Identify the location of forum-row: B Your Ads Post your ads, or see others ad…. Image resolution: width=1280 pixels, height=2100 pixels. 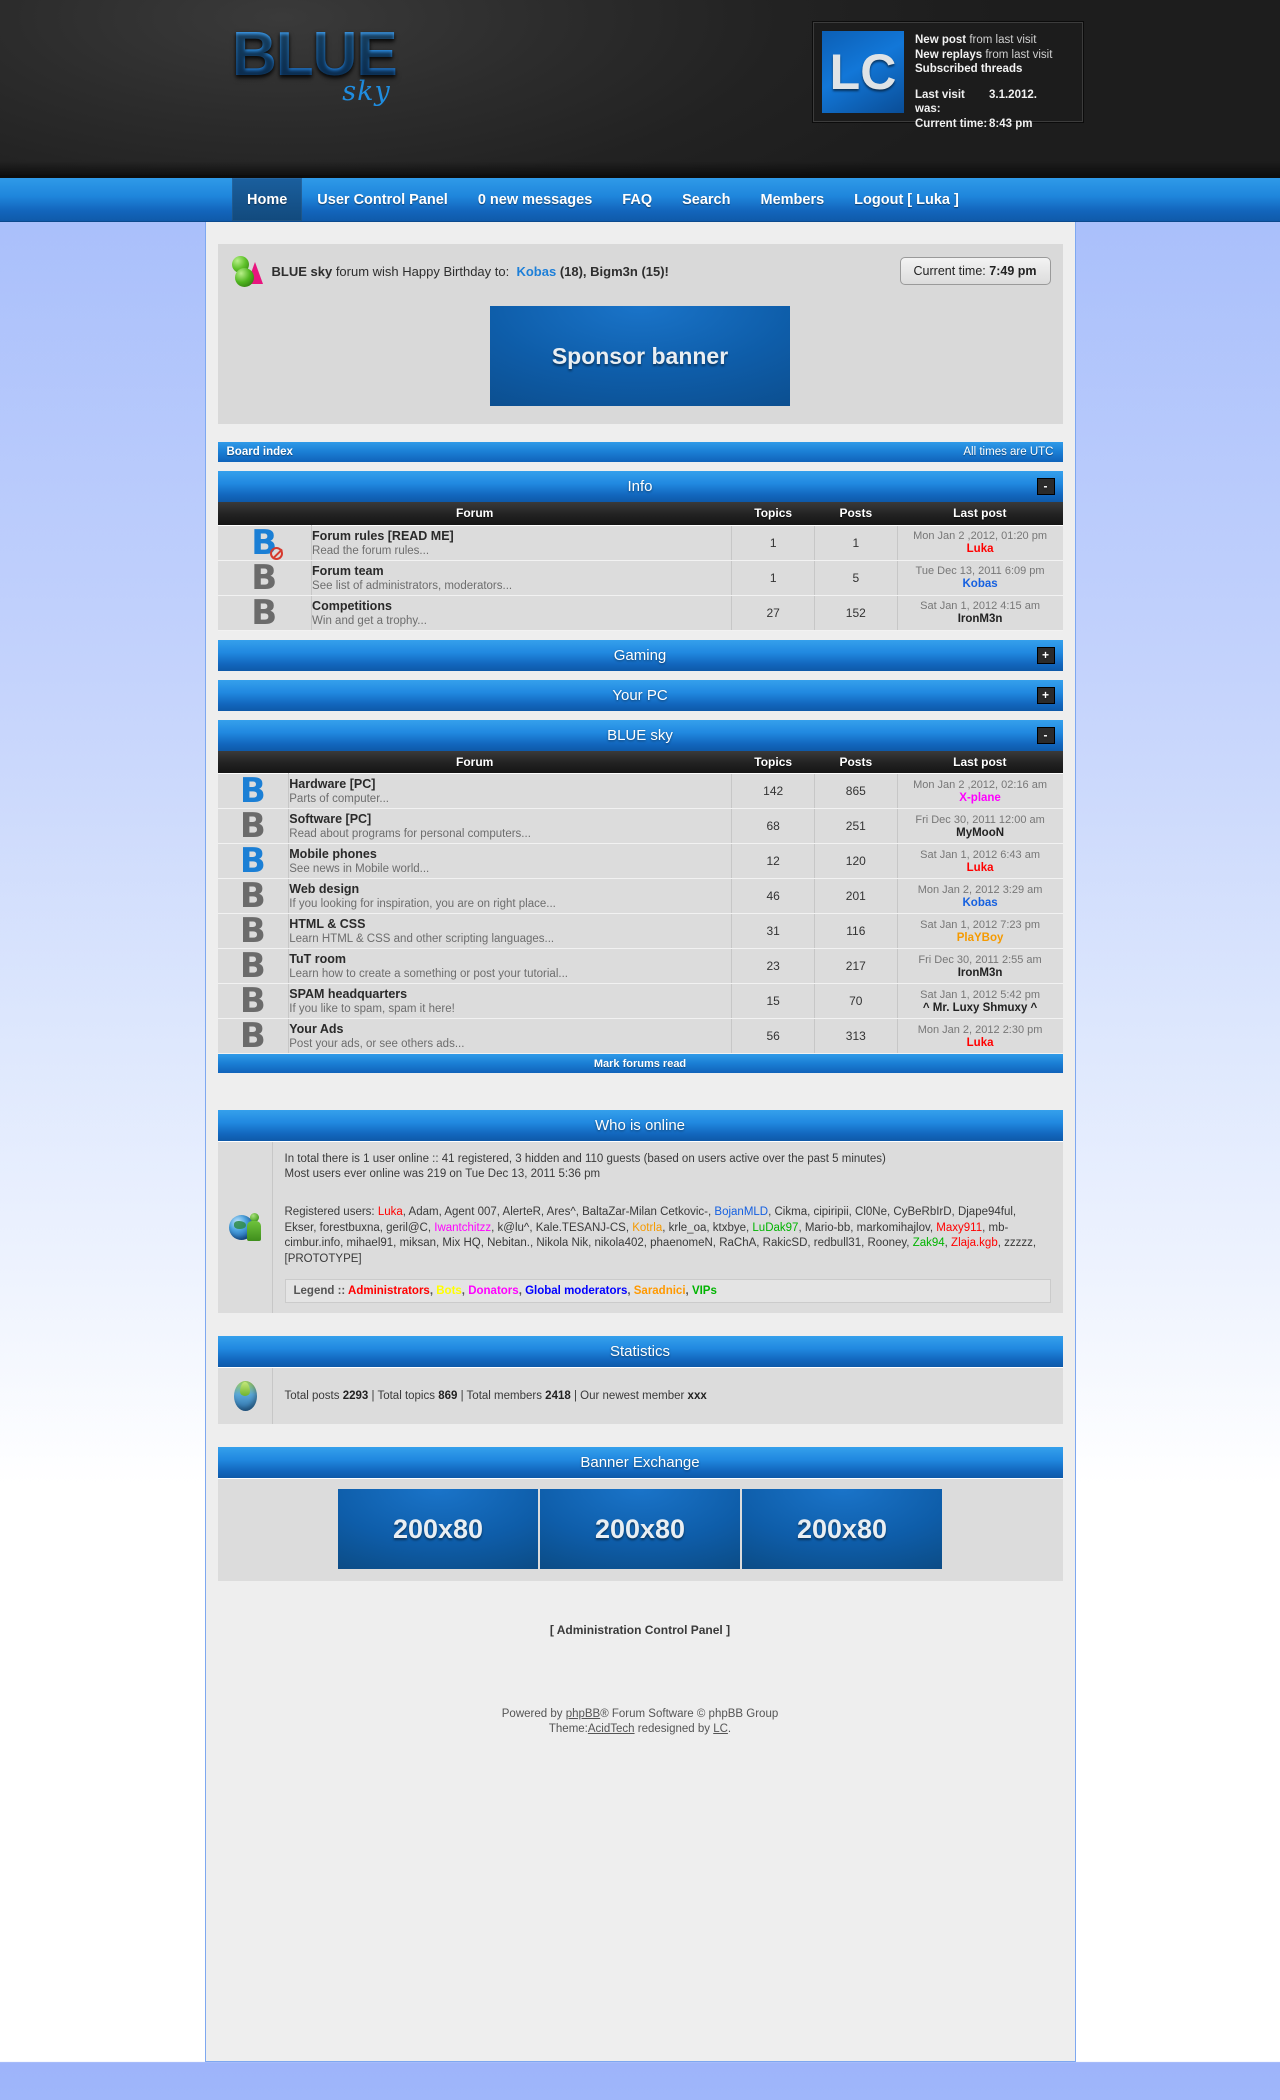
(640, 1036).